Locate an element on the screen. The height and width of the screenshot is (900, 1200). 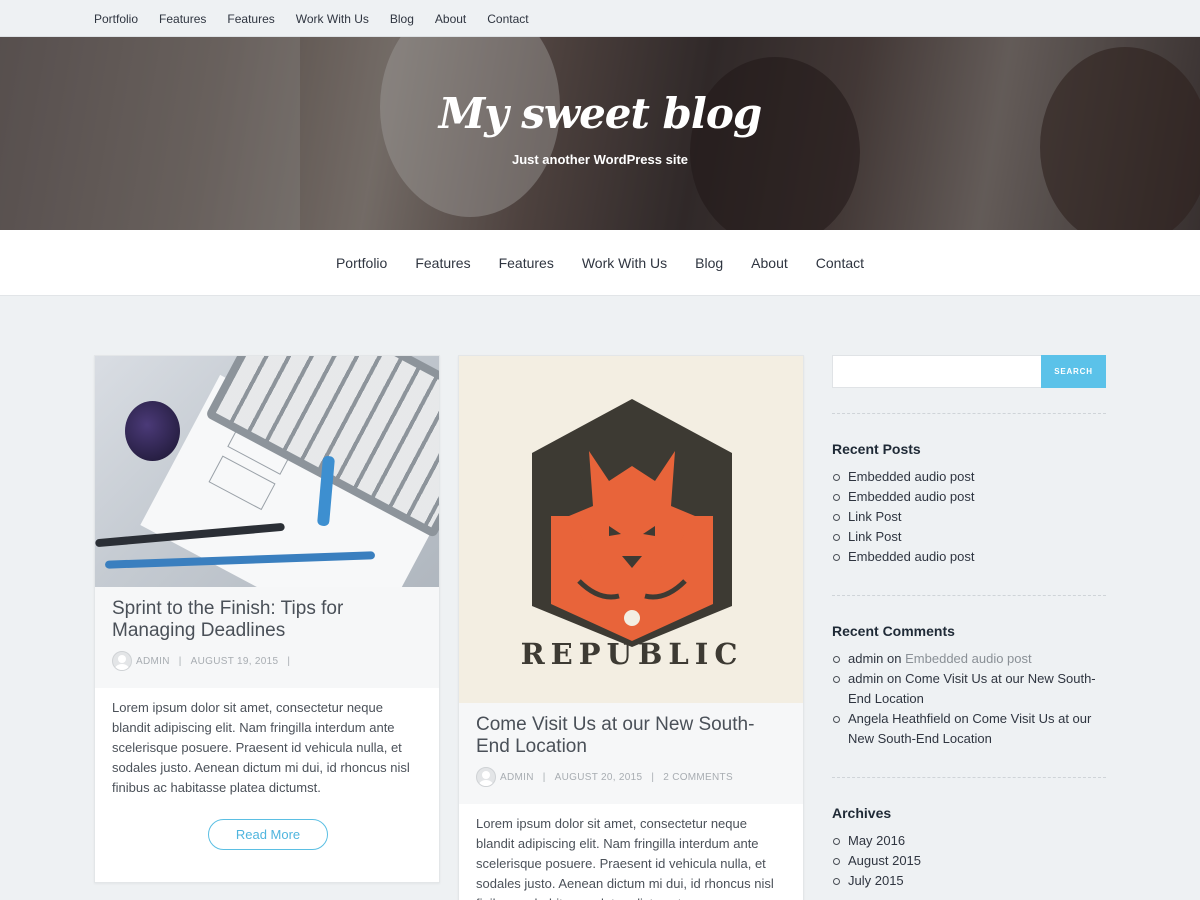
nav-item-features-2: Features is located at coordinates (526, 263).